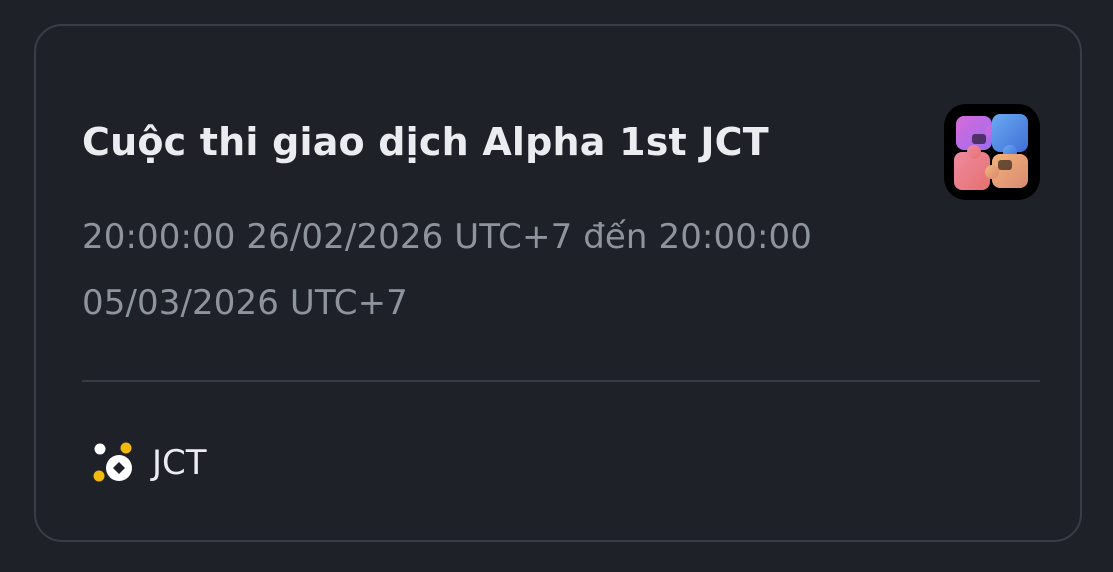 This screenshot has height=572, width=1113. What do you see at coordinates (561, 381) in the screenshot?
I see `divider` at bounding box center [561, 381].